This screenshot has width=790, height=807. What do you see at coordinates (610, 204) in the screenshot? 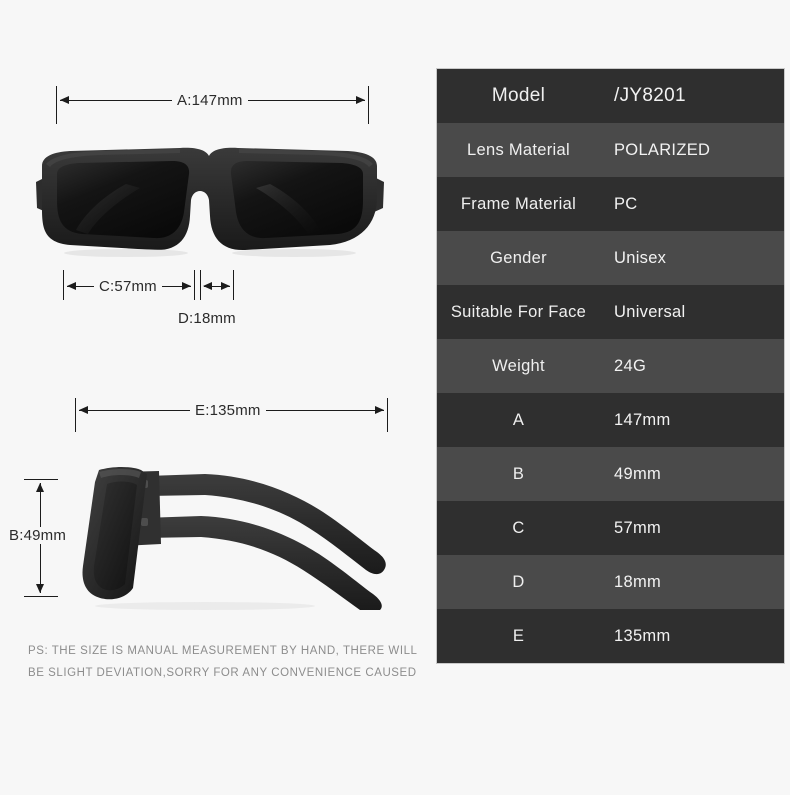
I see `table-row: Frame Material PC` at bounding box center [610, 204].